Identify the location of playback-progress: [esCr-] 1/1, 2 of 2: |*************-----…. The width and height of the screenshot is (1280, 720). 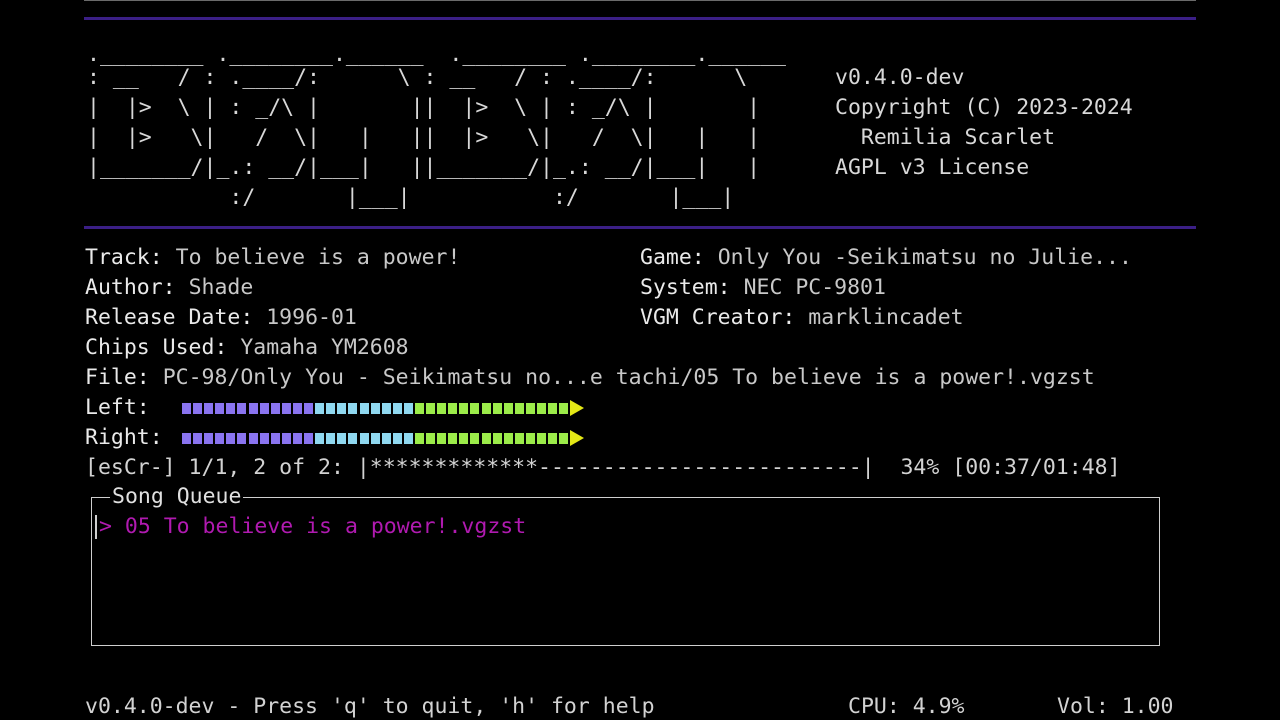
(603, 468).